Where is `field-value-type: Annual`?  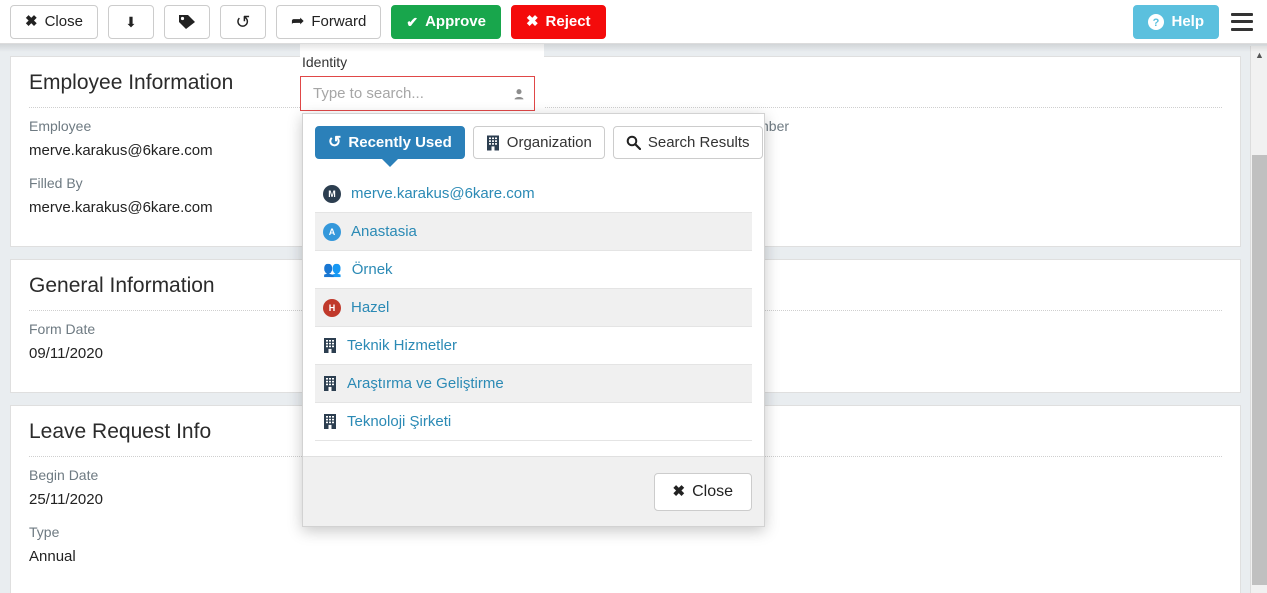
field-value-type: Annual is located at coordinates (52, 556).